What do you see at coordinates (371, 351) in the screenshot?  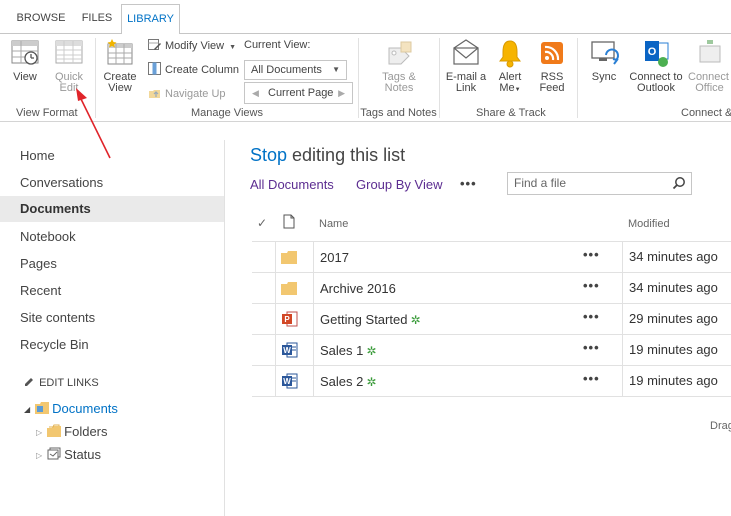 I see `new-item-icon: ✲` at bounding box center [371, 351].